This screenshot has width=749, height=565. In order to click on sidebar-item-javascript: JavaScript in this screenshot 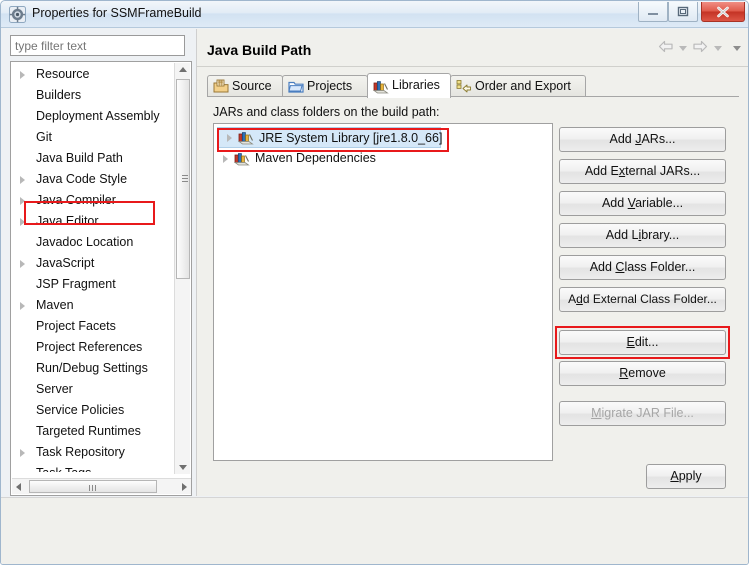, I will do `click(92, 263)`.